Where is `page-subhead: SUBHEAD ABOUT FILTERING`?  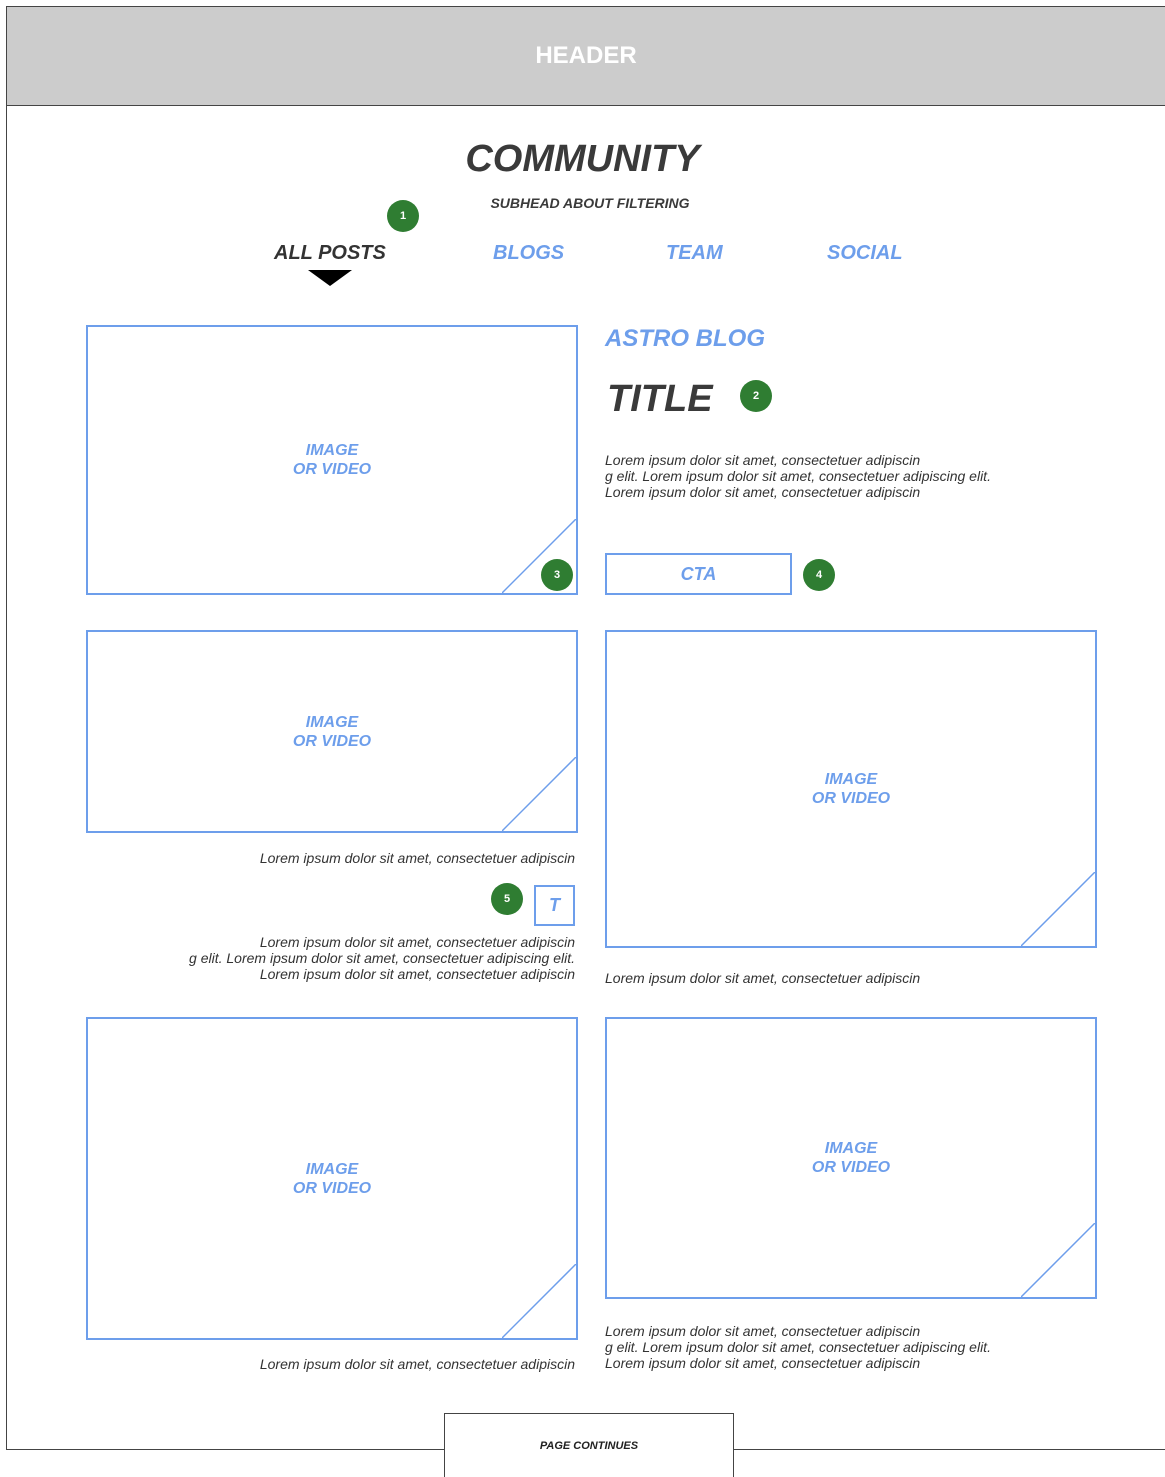 page-subhead: SUBHEAD ABOUT FILTERING is located at coordinates (590, 203).